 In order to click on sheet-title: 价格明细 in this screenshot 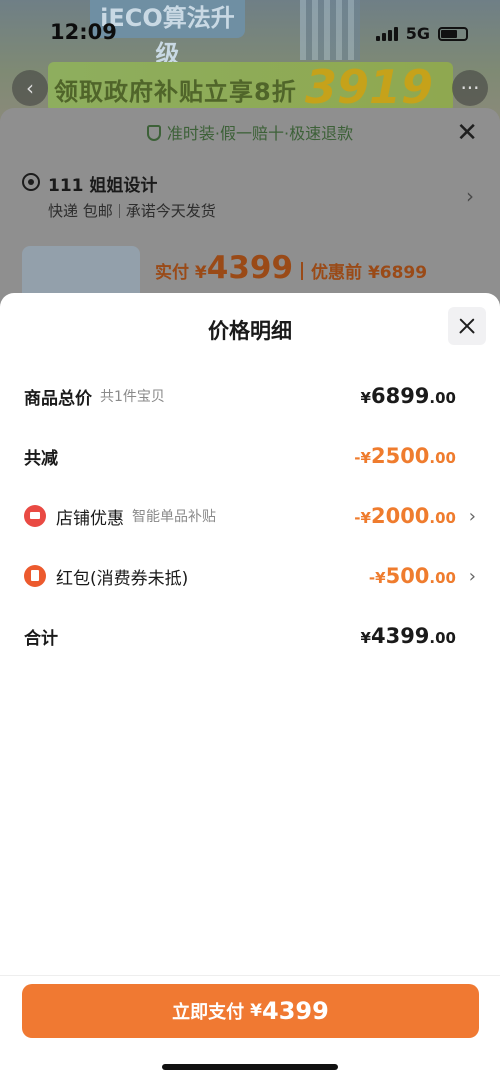, I will do `click(250, 331)`.